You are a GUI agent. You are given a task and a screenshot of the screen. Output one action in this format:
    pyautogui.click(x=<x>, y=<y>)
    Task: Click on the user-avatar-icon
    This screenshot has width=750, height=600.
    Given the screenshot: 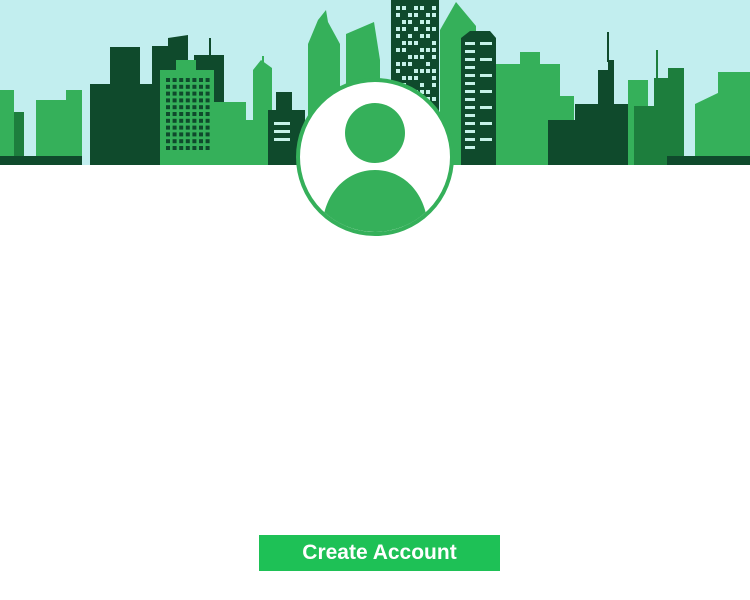 What is the action you would take?
    pyautogui.click(x=375, y=167)
    